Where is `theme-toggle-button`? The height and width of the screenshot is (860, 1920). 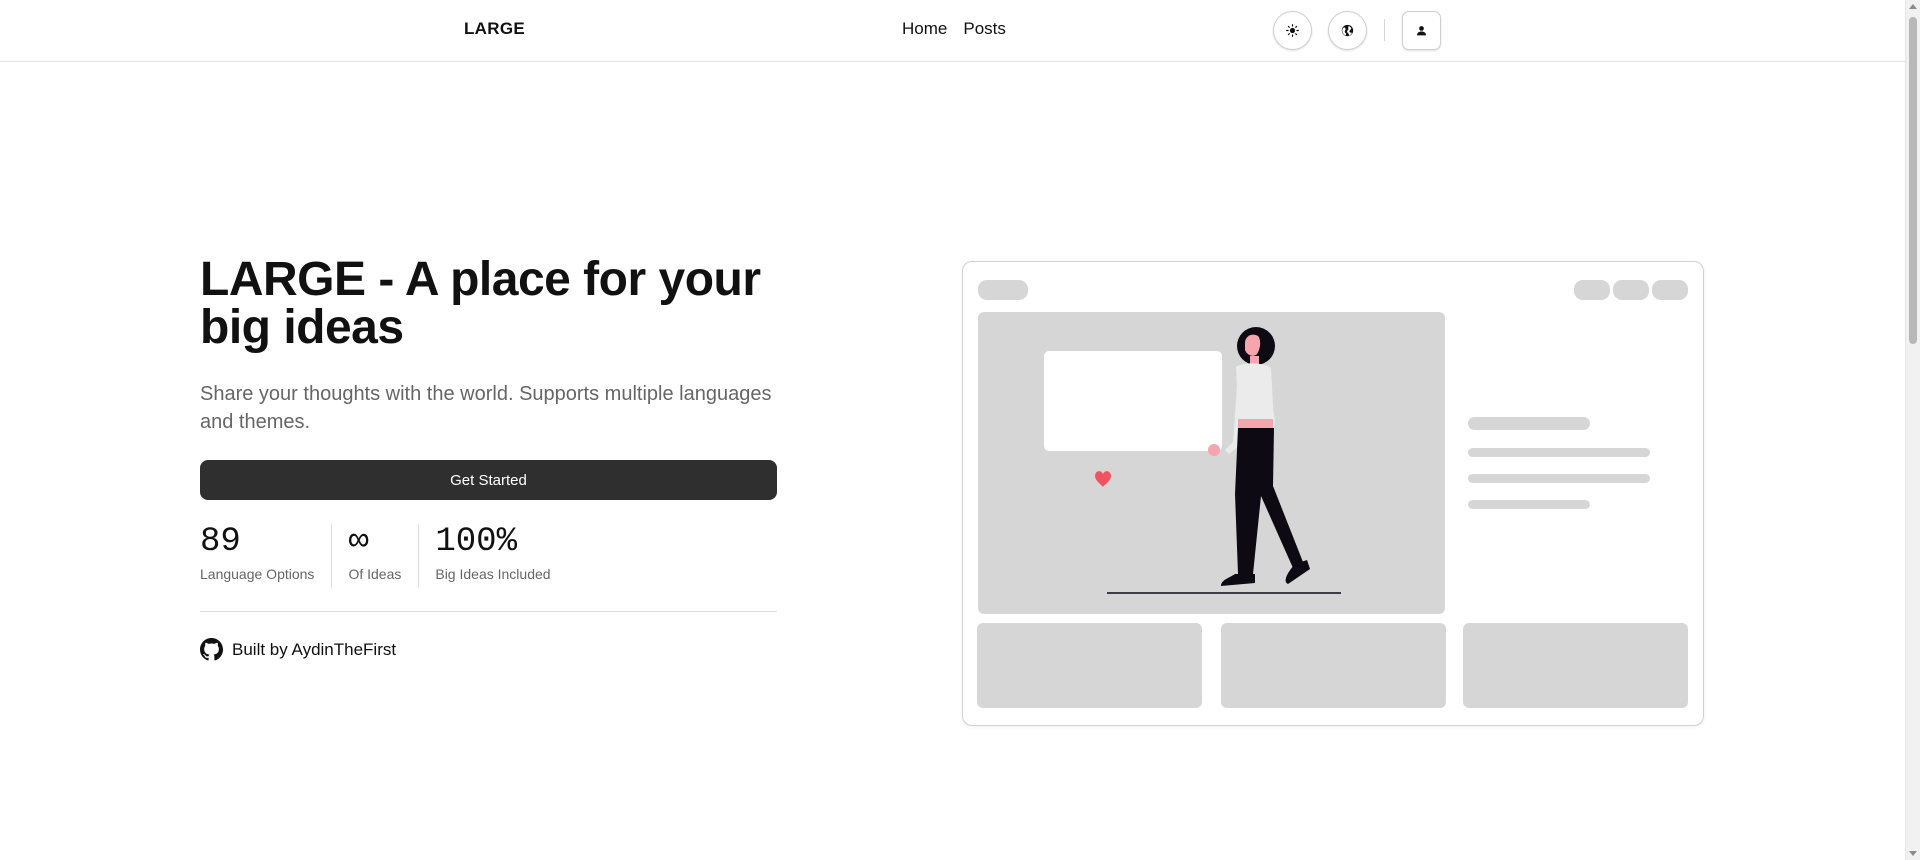
theme-toggle-button is located at coordinates (1292, 30).